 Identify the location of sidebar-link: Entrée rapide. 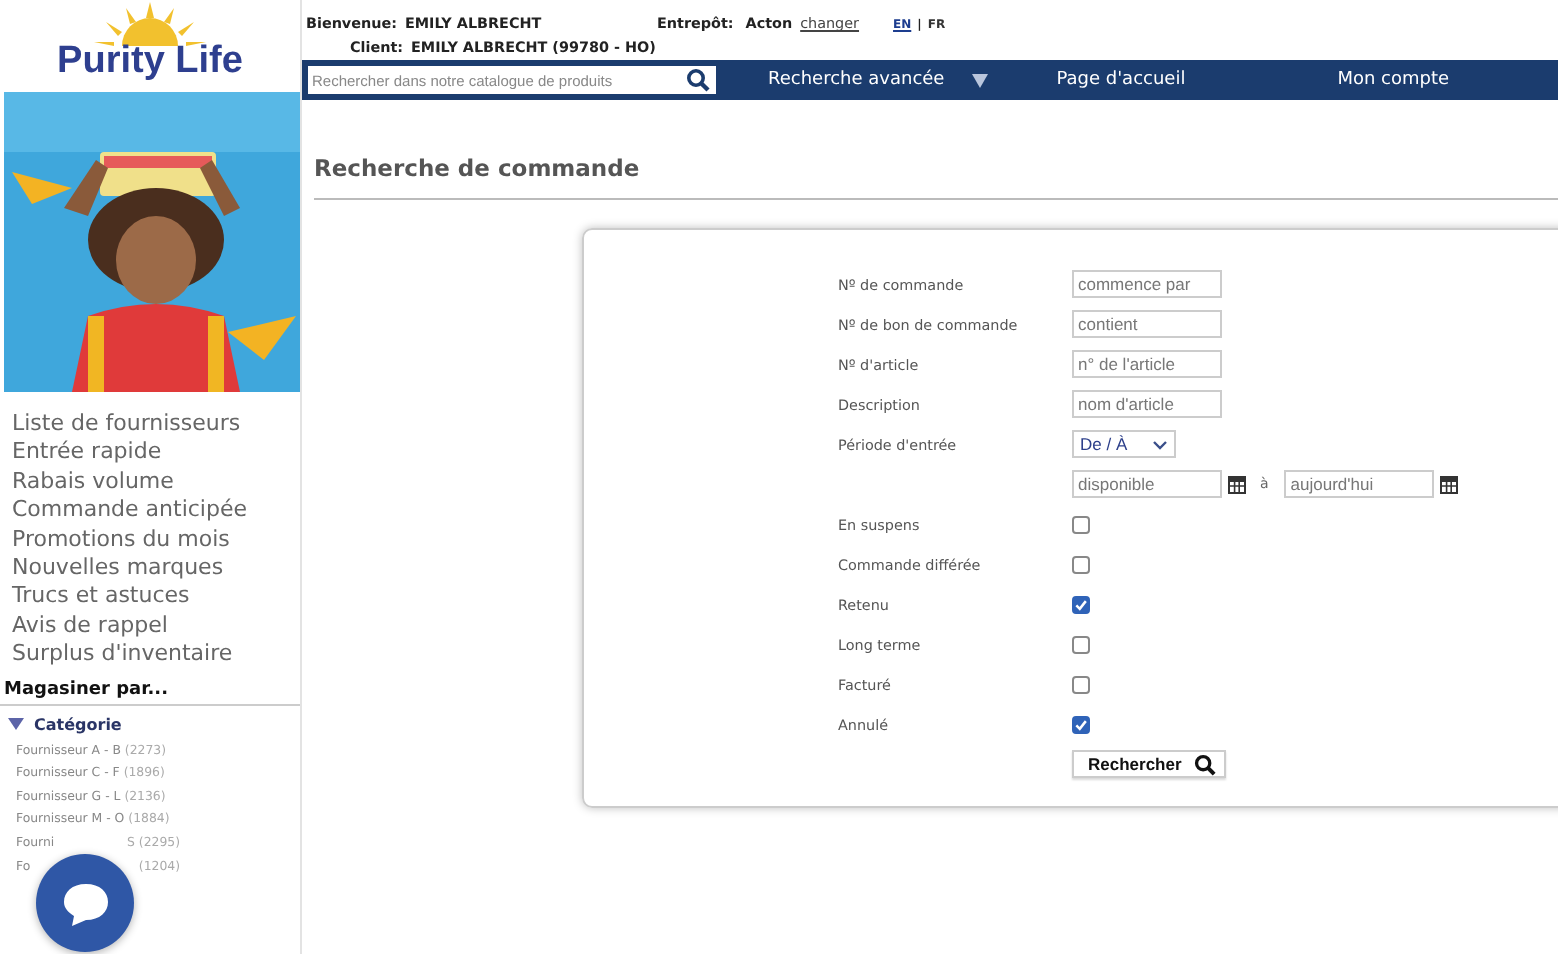
(156, 453).